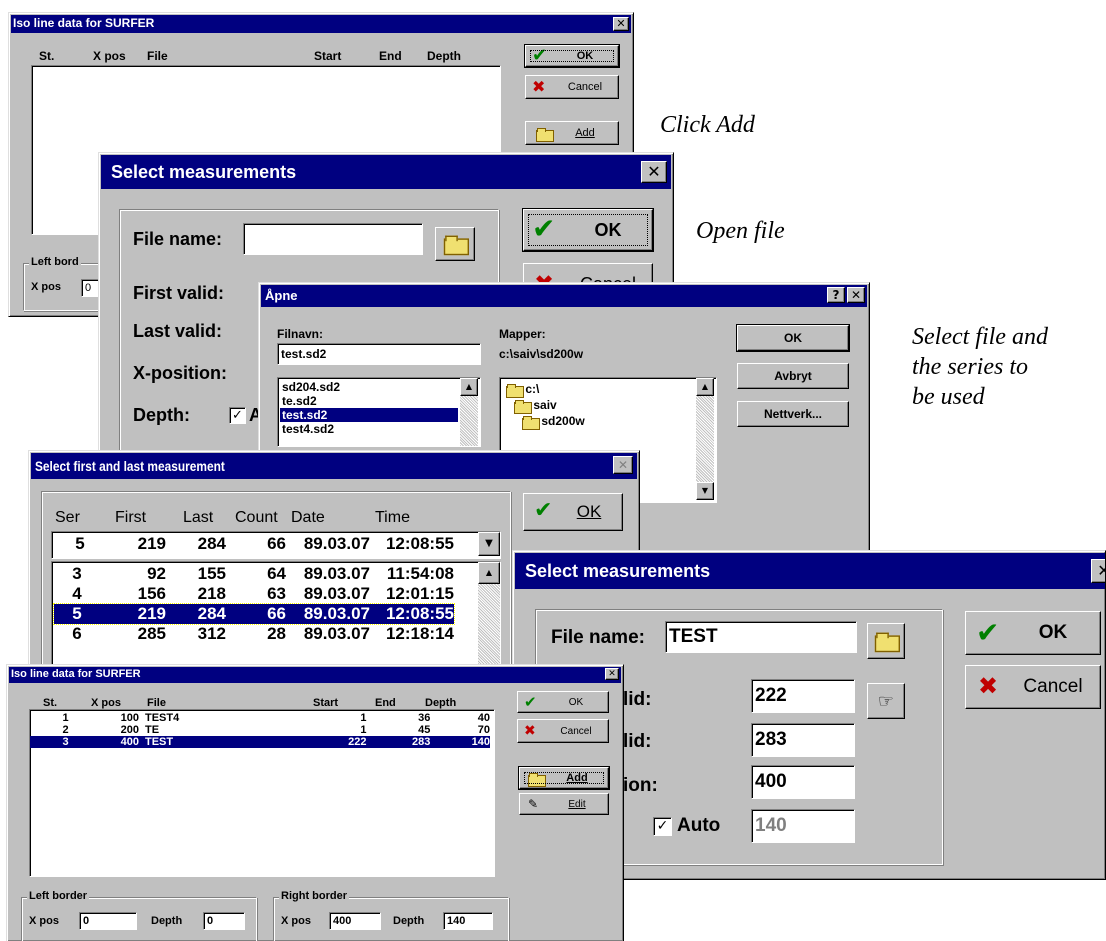  Describe the element at coordinates (441, 703) in the screenshot. I see `col-depth: Depth` at that location.